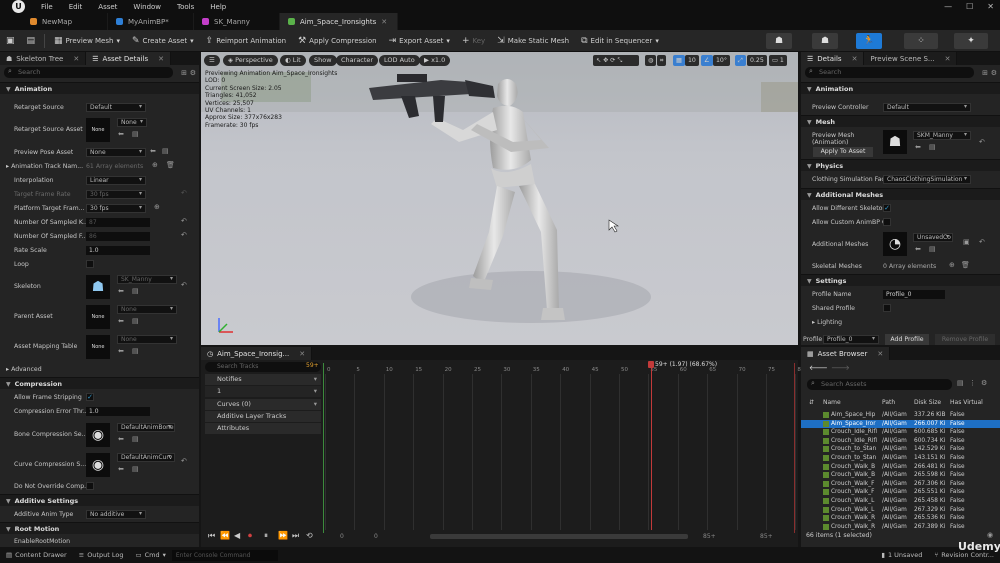 The image size is (1000, 563). What do you see at coordinates (263, 379) in the screenshot?
I see `track-notifies: Notifies ▾` at bounding box center [263, 379].